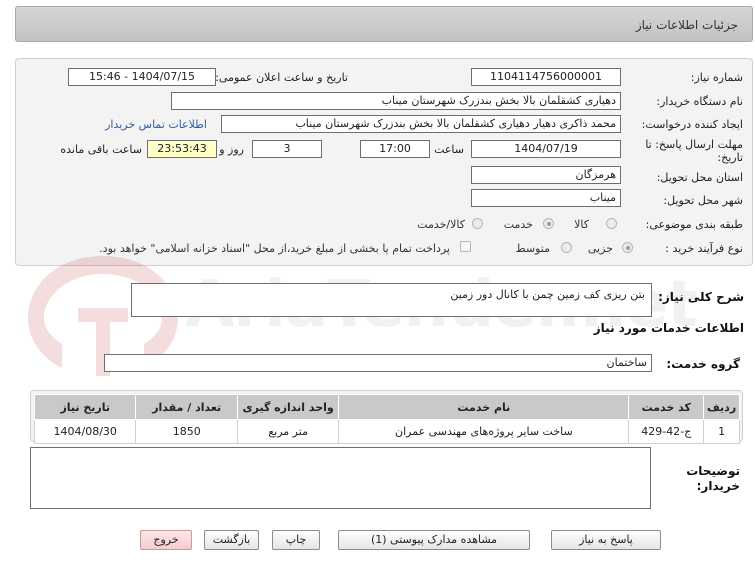 Image resolution: width=755 pixels, height=566 pixels. I want to click on category-radio-service, so click(548, 223).